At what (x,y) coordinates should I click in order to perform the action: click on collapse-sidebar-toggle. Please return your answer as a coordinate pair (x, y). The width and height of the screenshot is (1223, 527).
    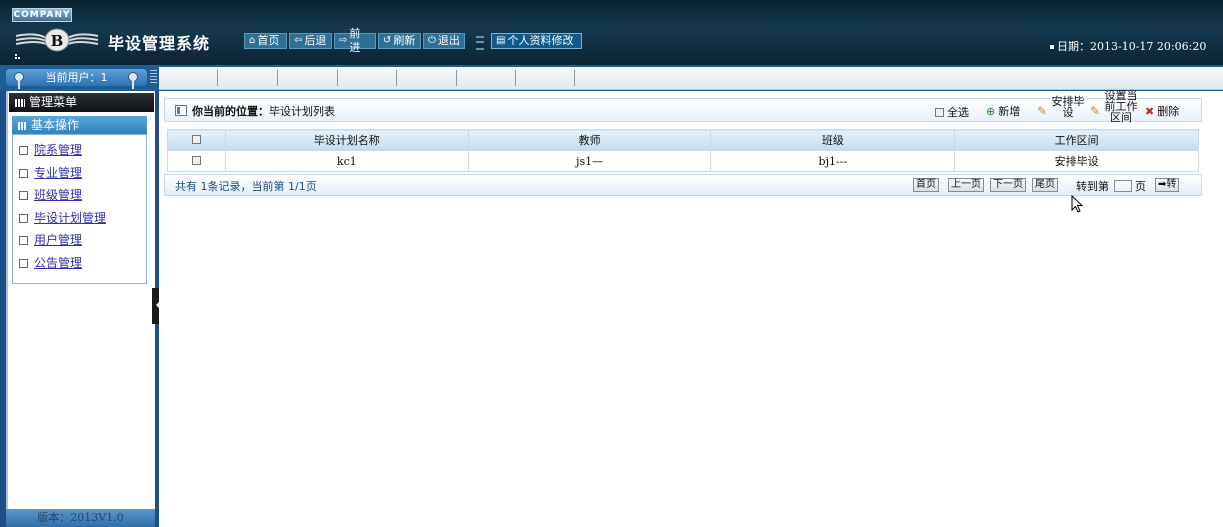
    Looking at the image, I should click on (155, 306).